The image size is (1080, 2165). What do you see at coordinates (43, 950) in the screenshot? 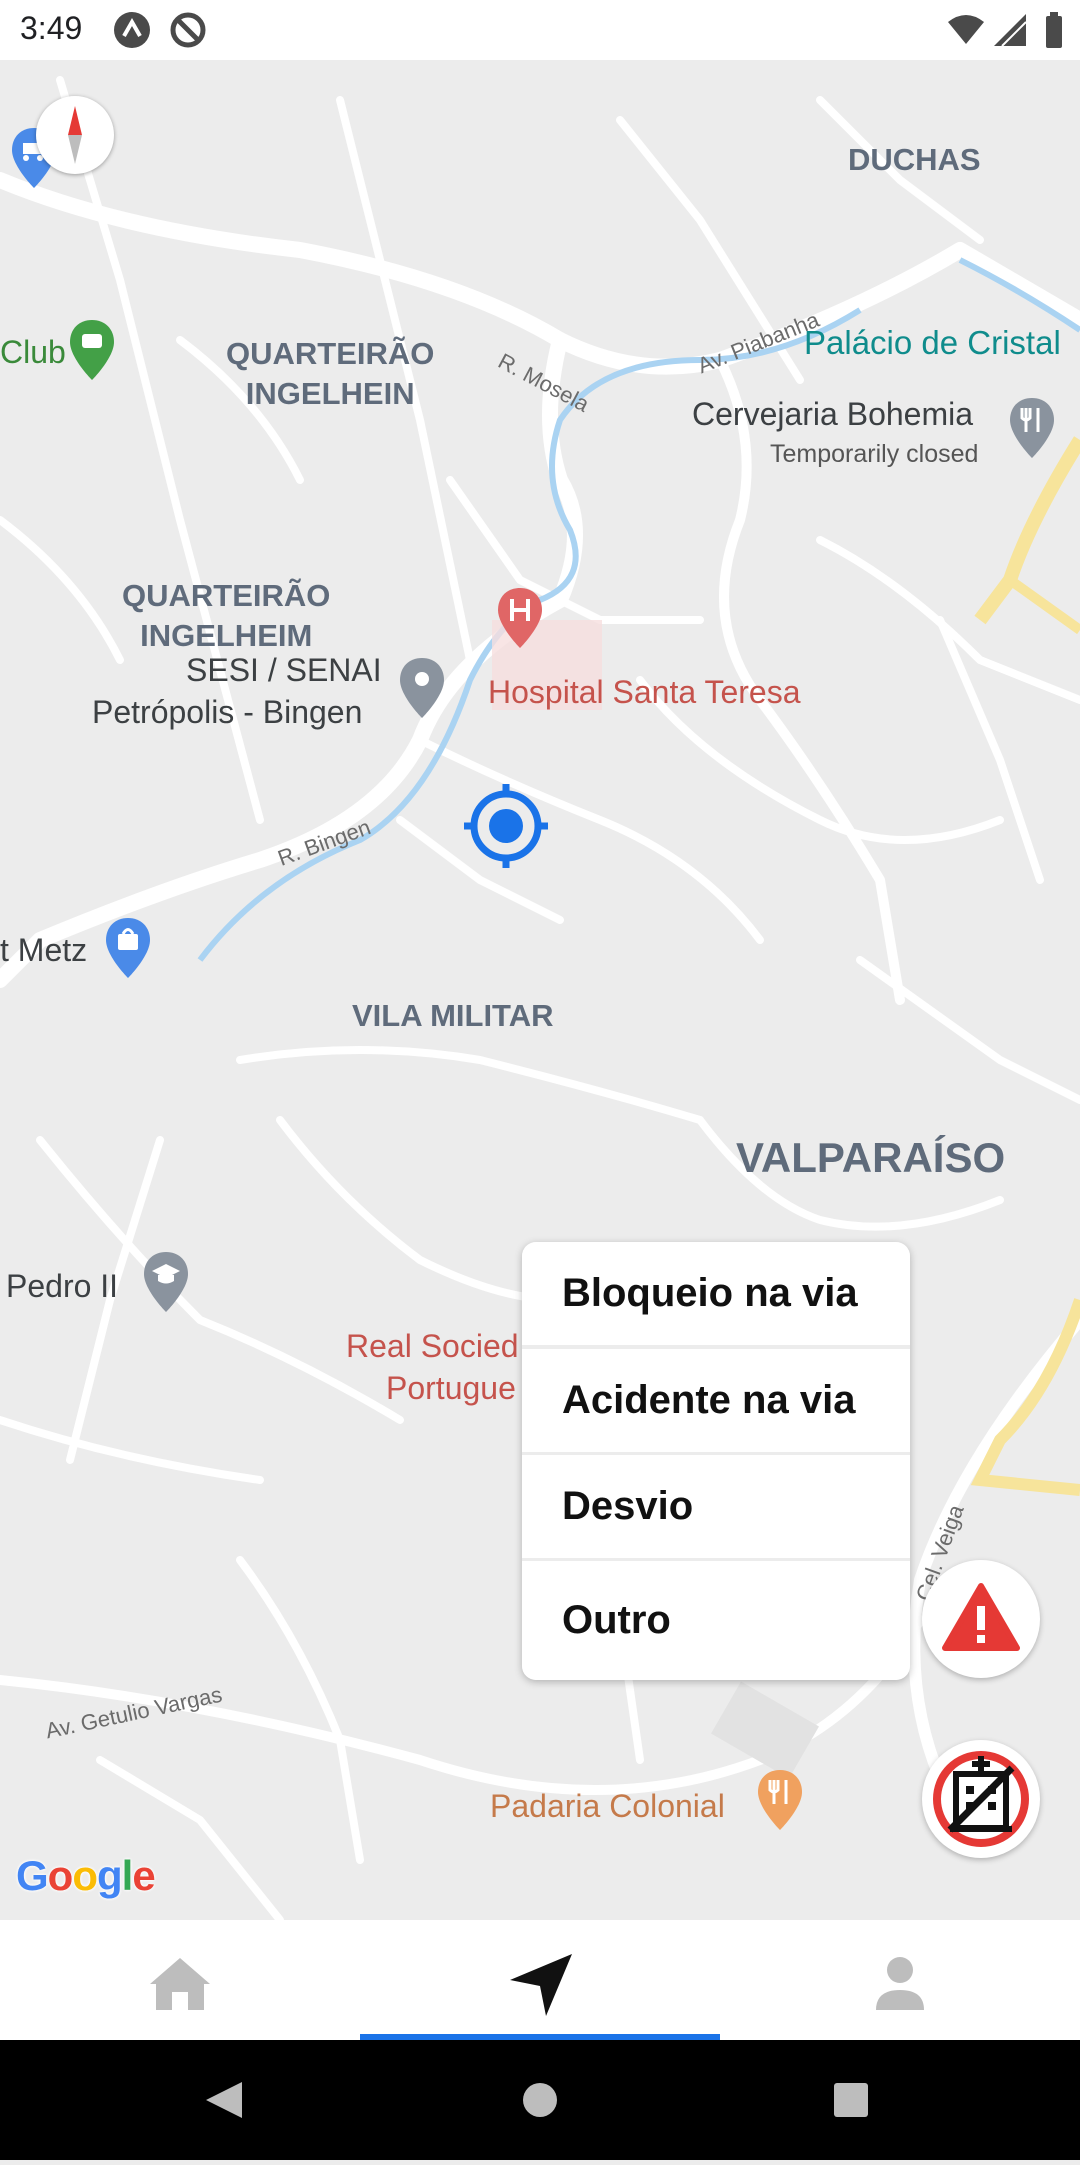
I see `poi-label-metz: t Metz` at bounding box center [43, 950].